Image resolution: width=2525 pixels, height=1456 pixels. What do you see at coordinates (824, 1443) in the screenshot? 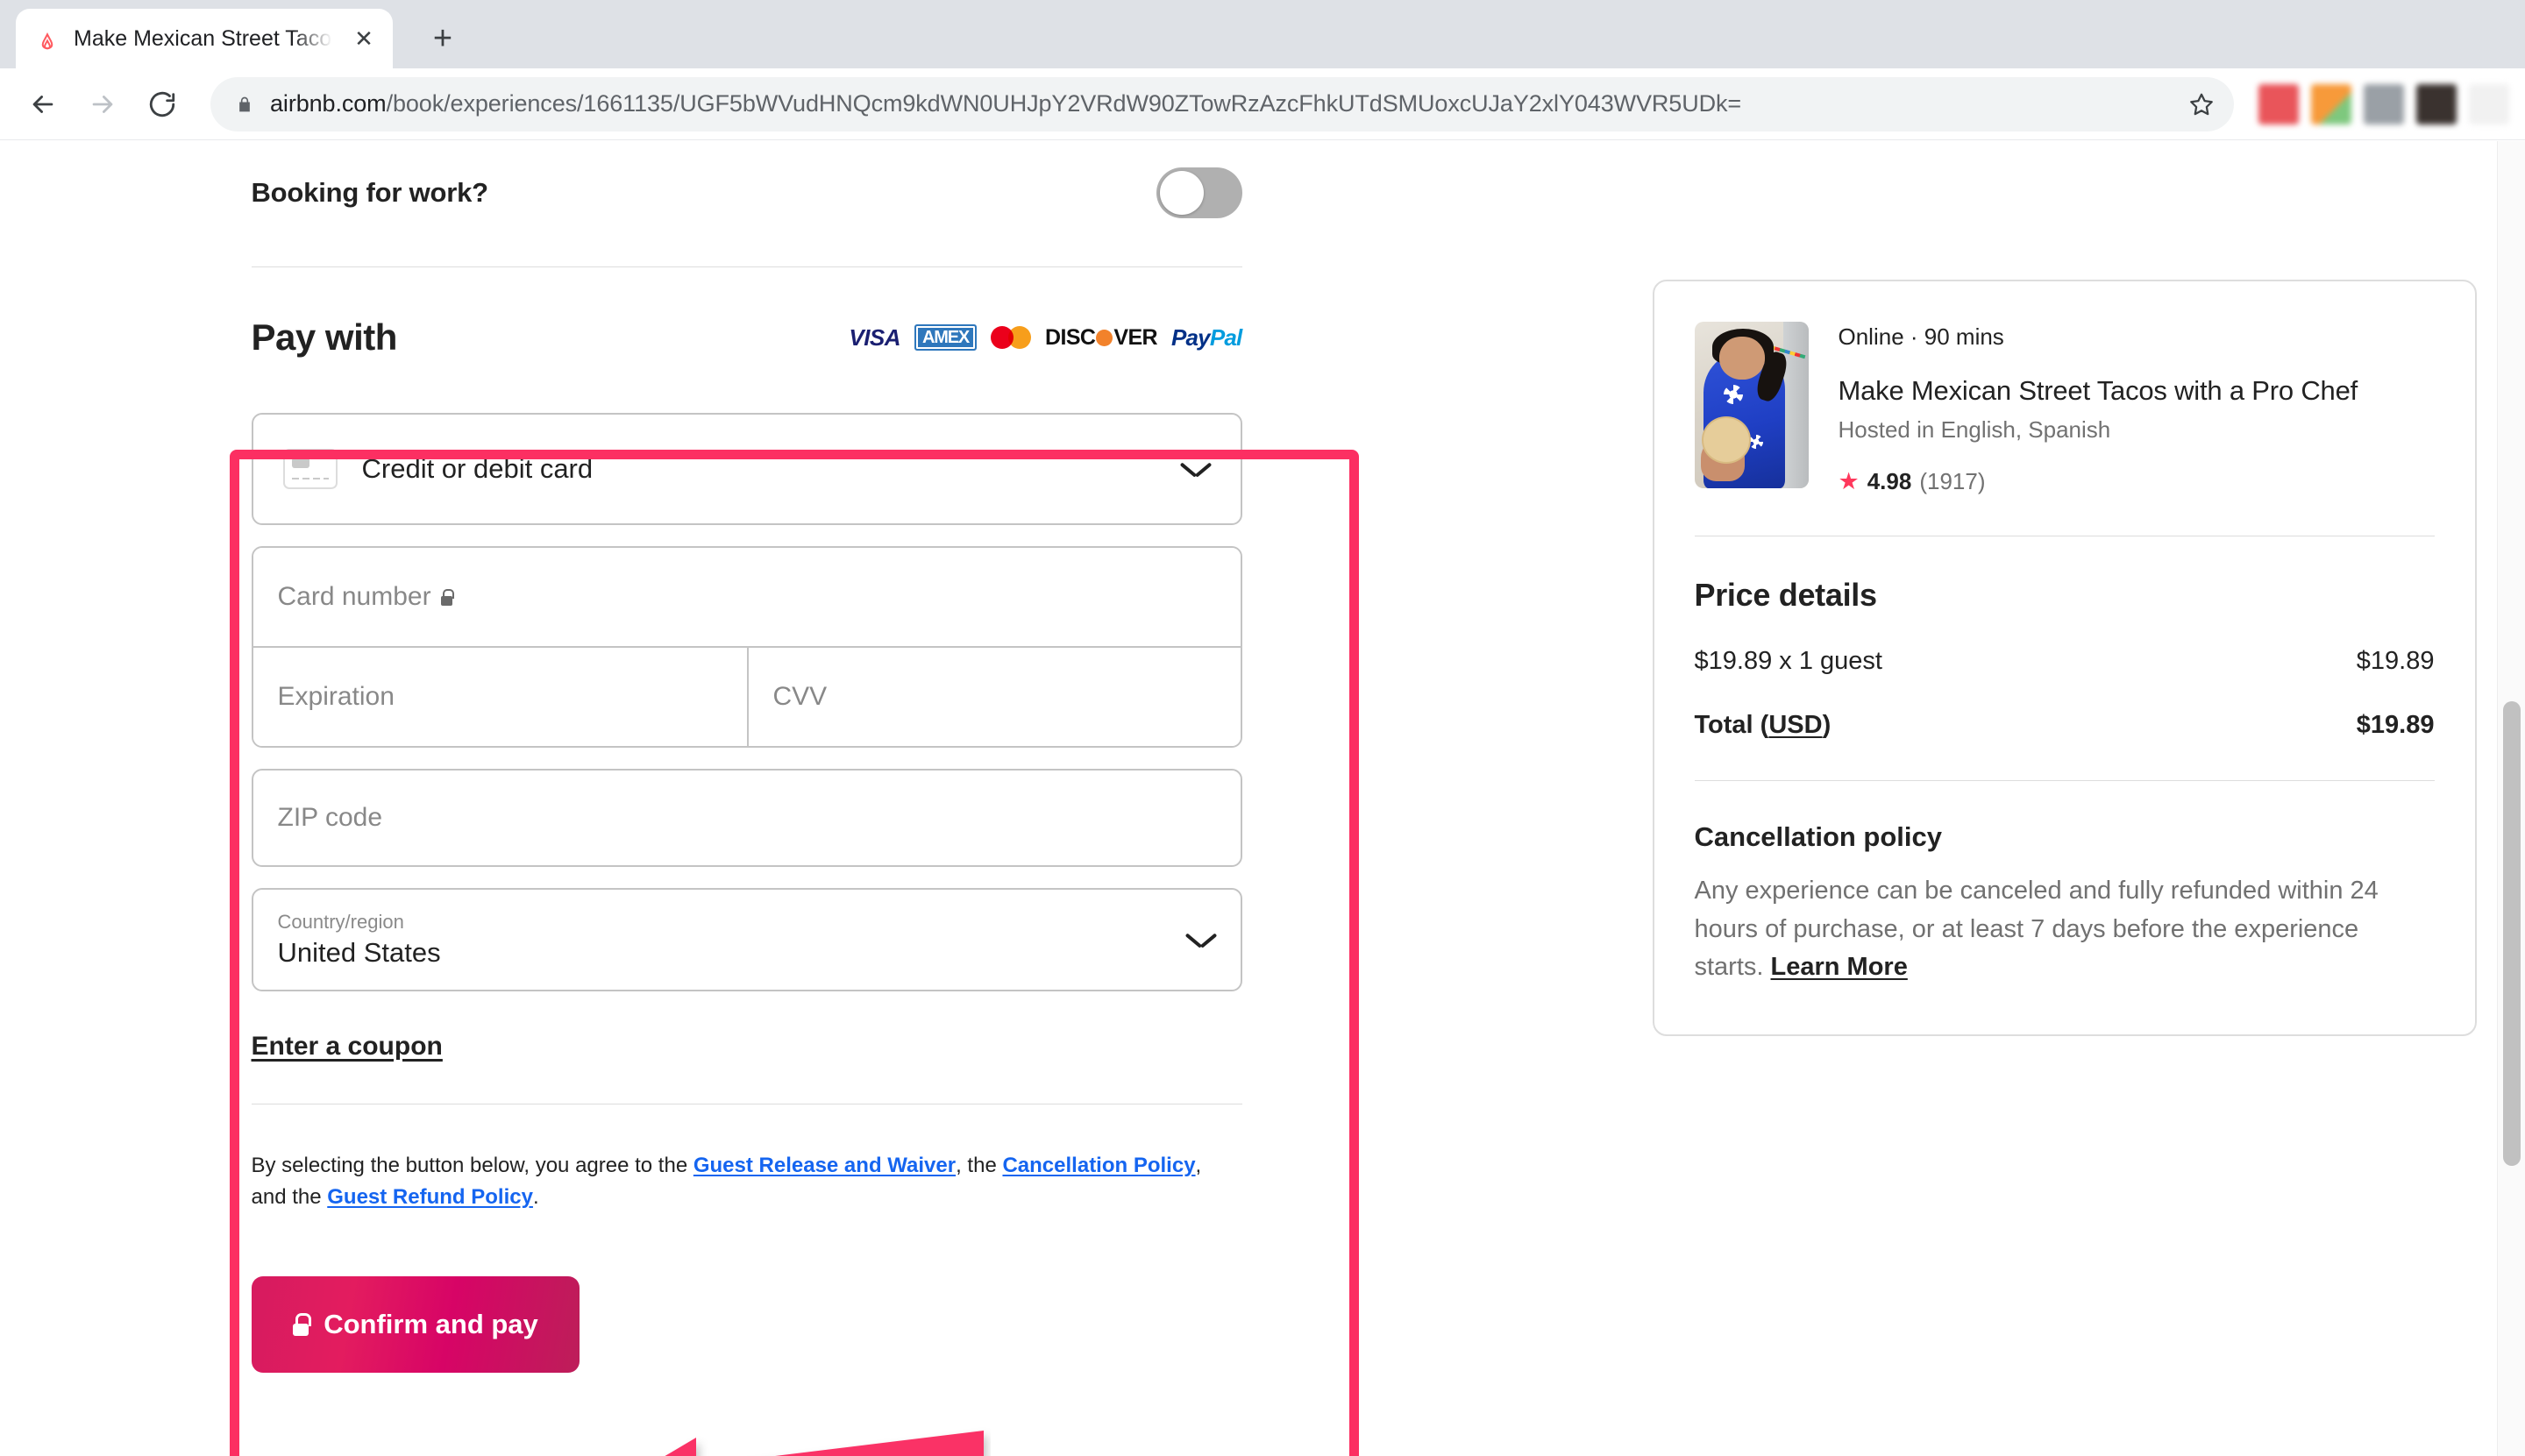
I see `arrow-annotation` at bounding box center [824, 1443].